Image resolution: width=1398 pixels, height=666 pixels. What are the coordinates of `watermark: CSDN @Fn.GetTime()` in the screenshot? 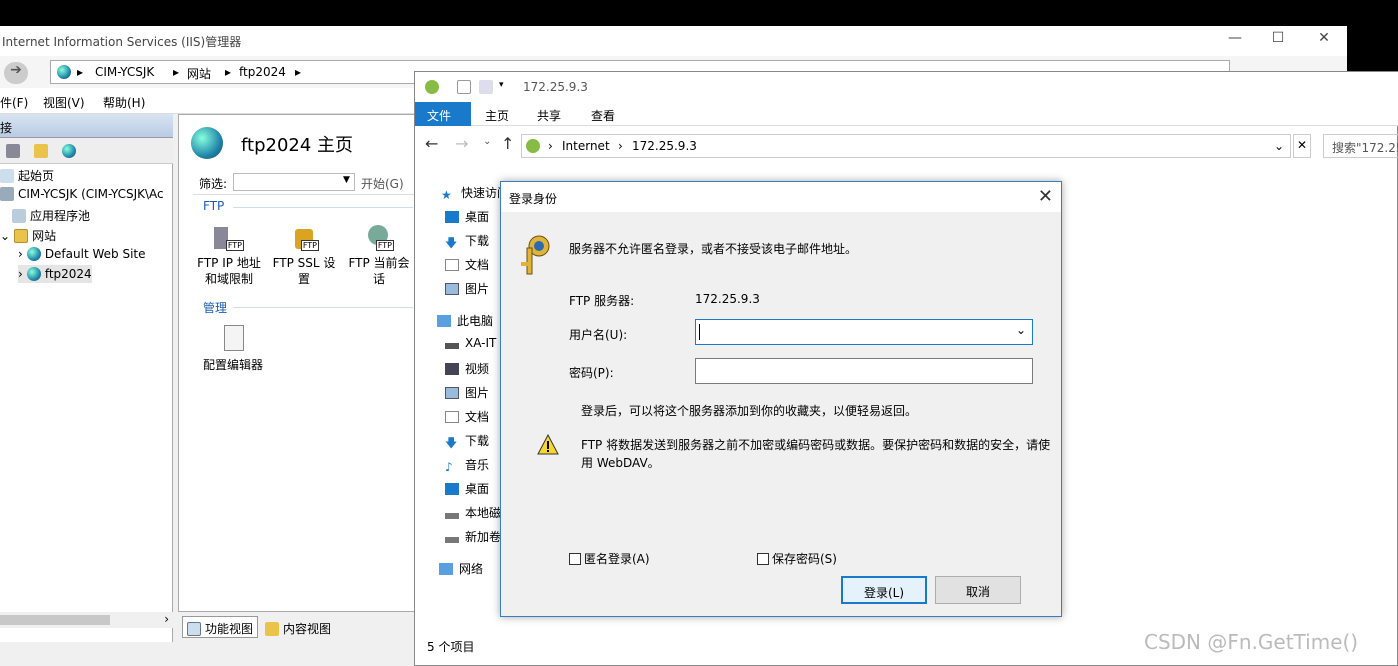 It's located at (1251, 642).